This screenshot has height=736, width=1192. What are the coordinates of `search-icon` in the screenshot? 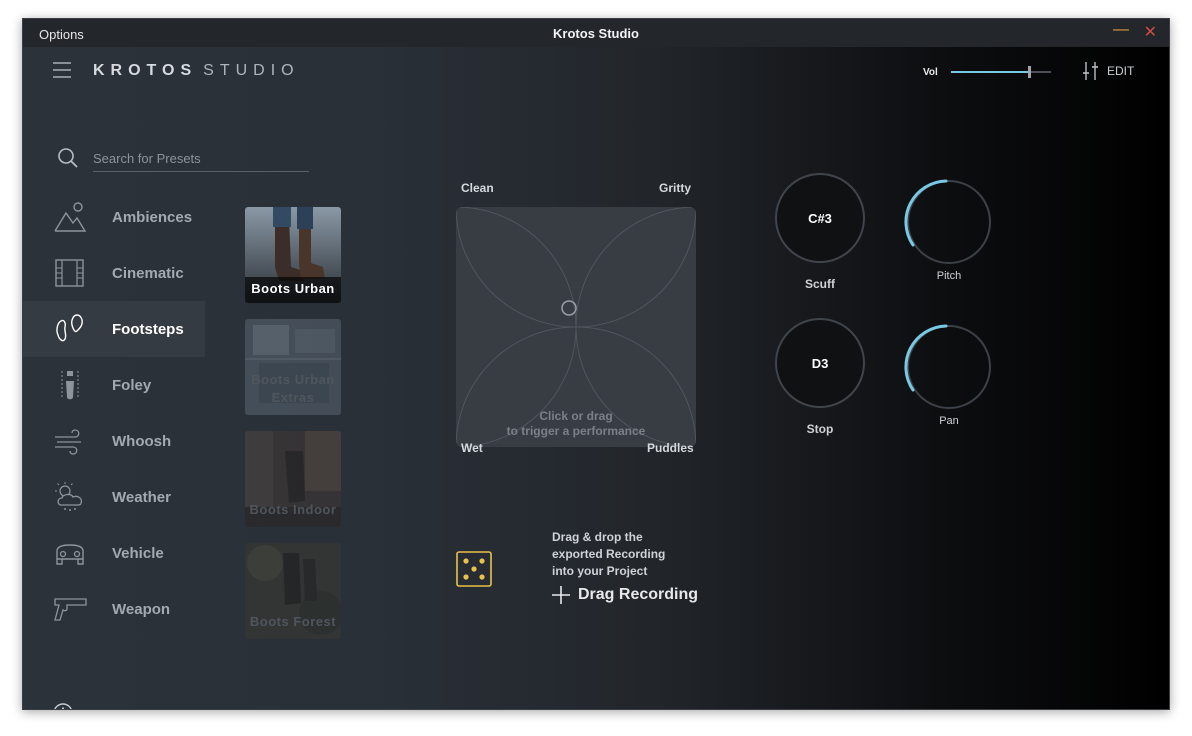 It's located at (68, 158).